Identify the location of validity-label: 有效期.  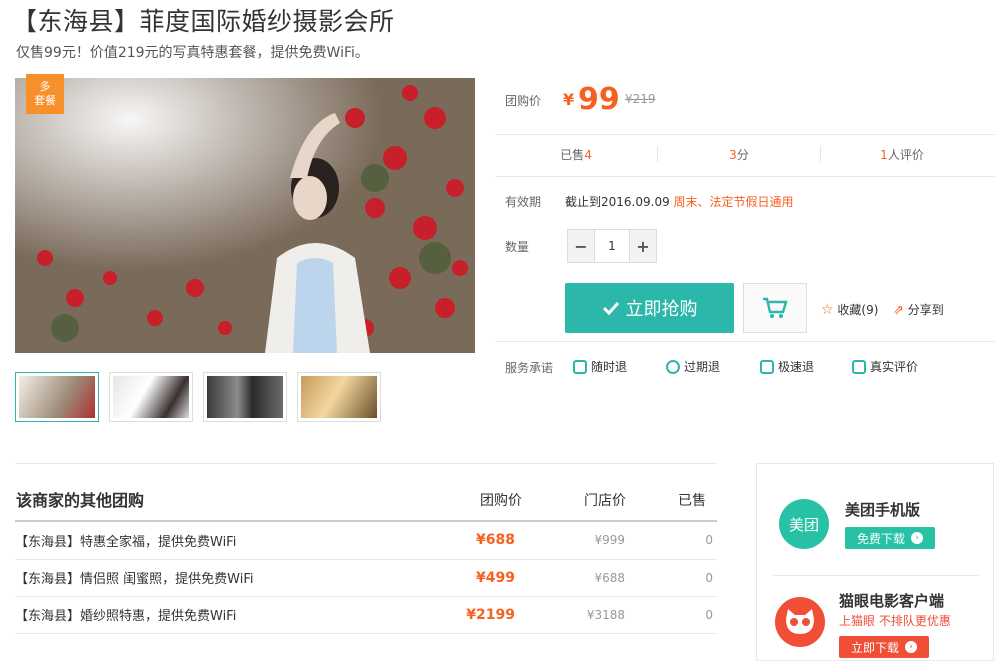
(523, 202).